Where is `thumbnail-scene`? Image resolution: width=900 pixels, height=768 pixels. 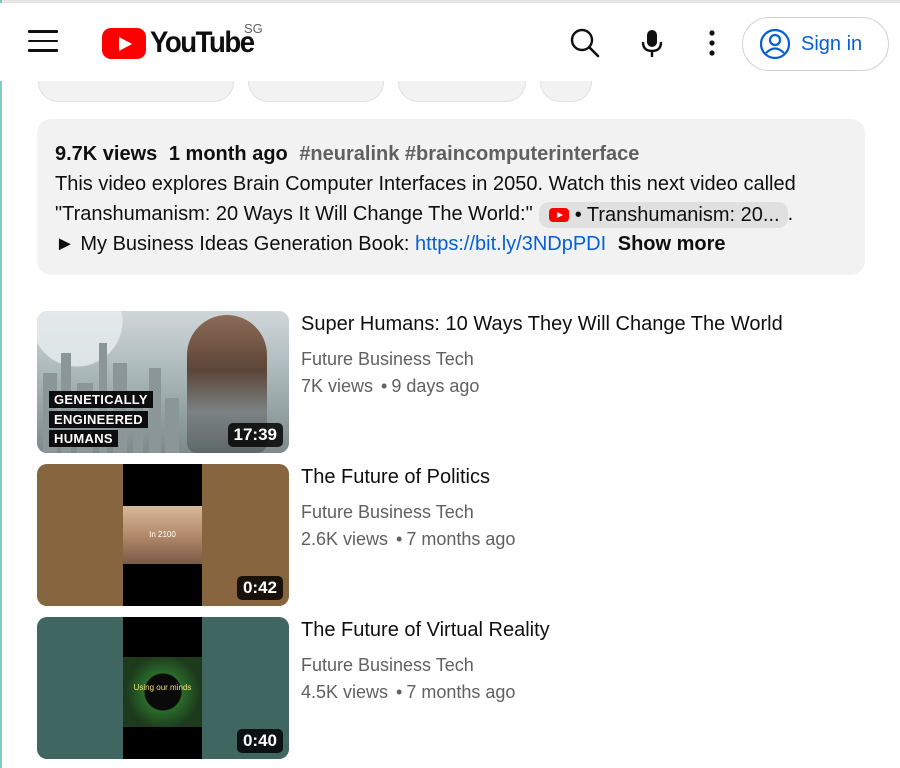 thumbnail-scene is located at coordinates (162, 692).